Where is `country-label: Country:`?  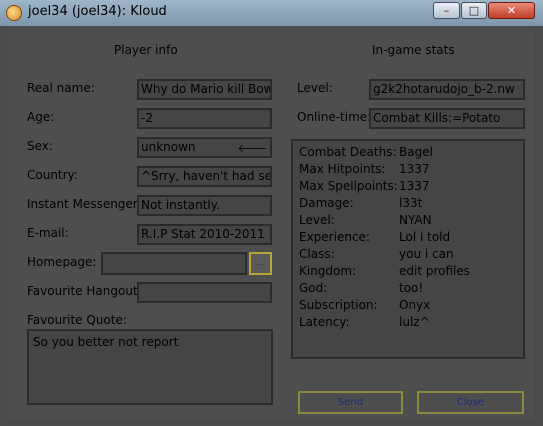
country-label: Country: is located at coordinates (52, 175).